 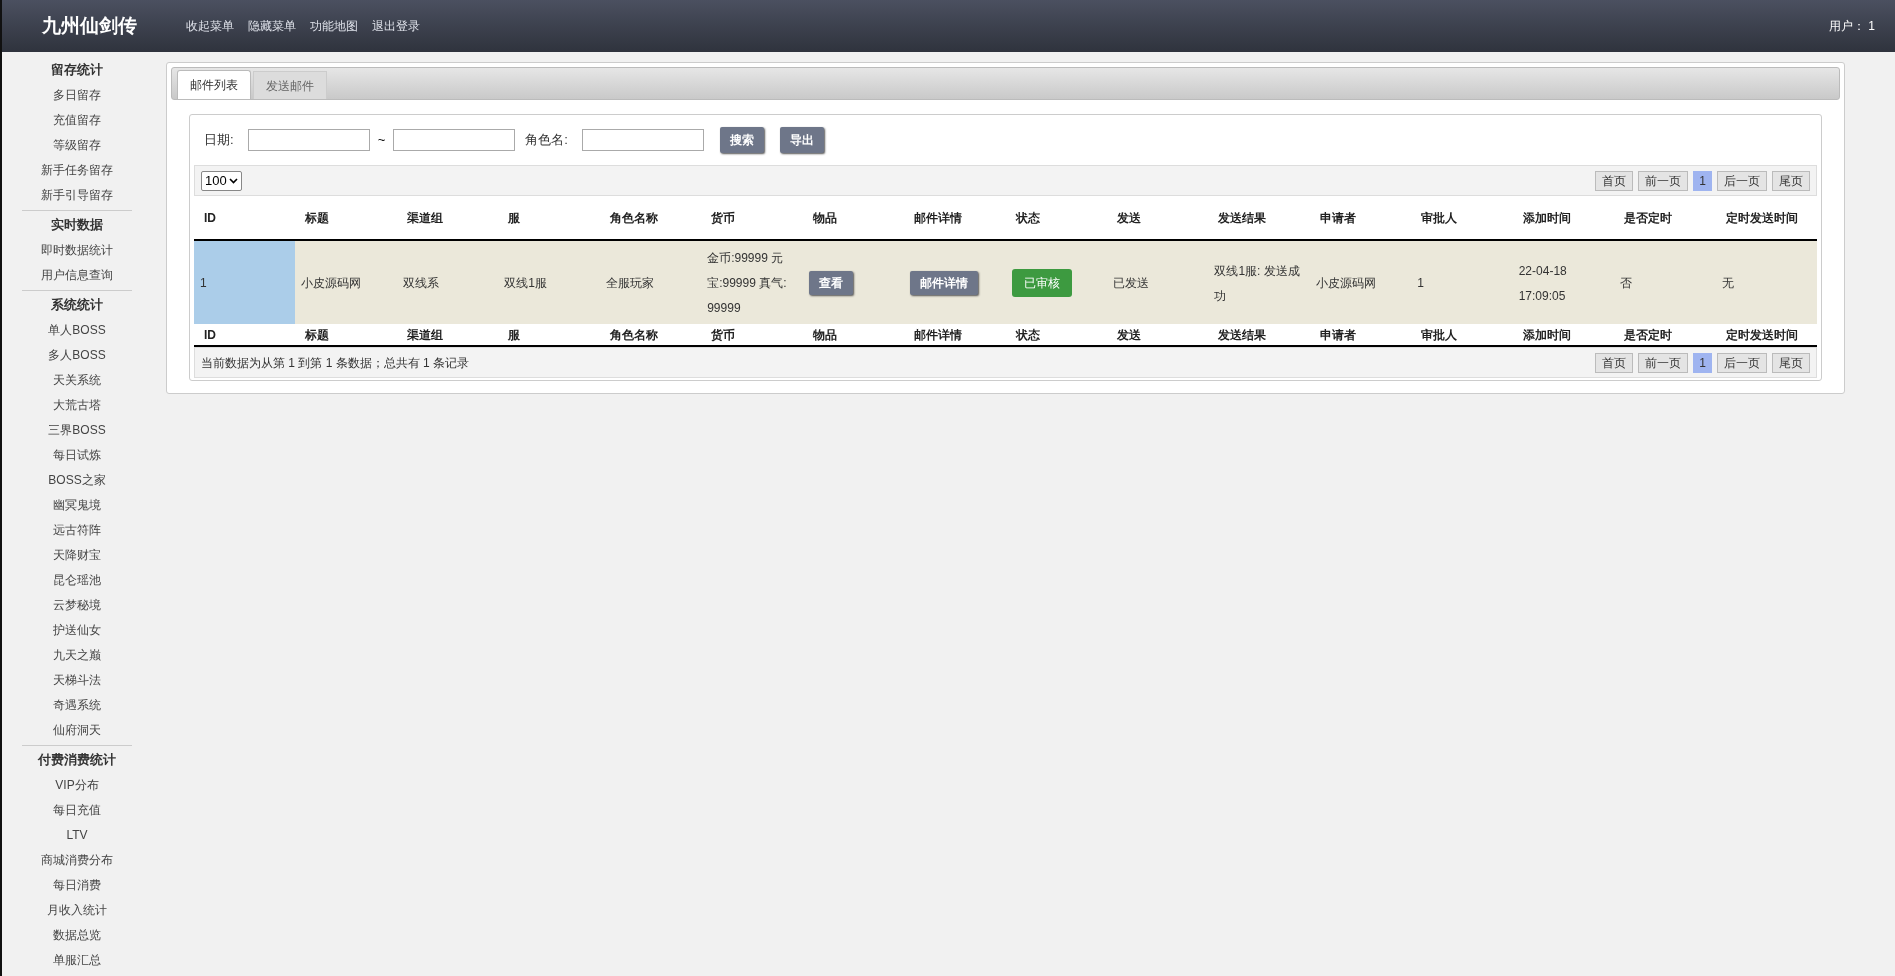 What do you see at coordinates (272, 26) in the screenshot?
I see `top-menu-link: 隐藏菜单` at bounding box center [272, 26].